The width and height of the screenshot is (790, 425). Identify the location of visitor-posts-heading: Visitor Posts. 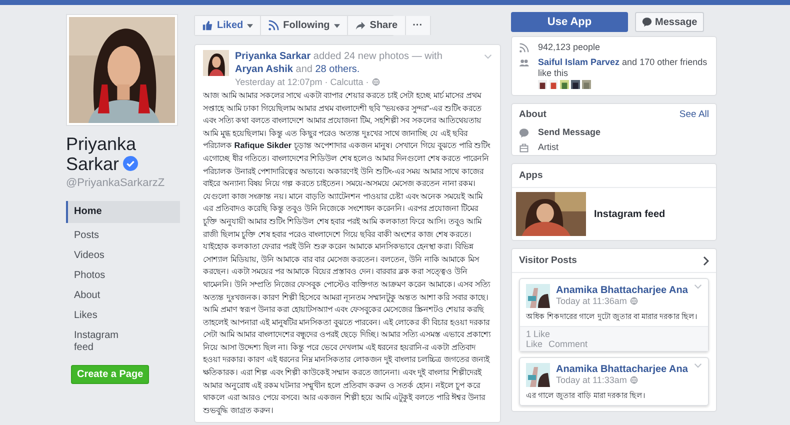
(548, 260).